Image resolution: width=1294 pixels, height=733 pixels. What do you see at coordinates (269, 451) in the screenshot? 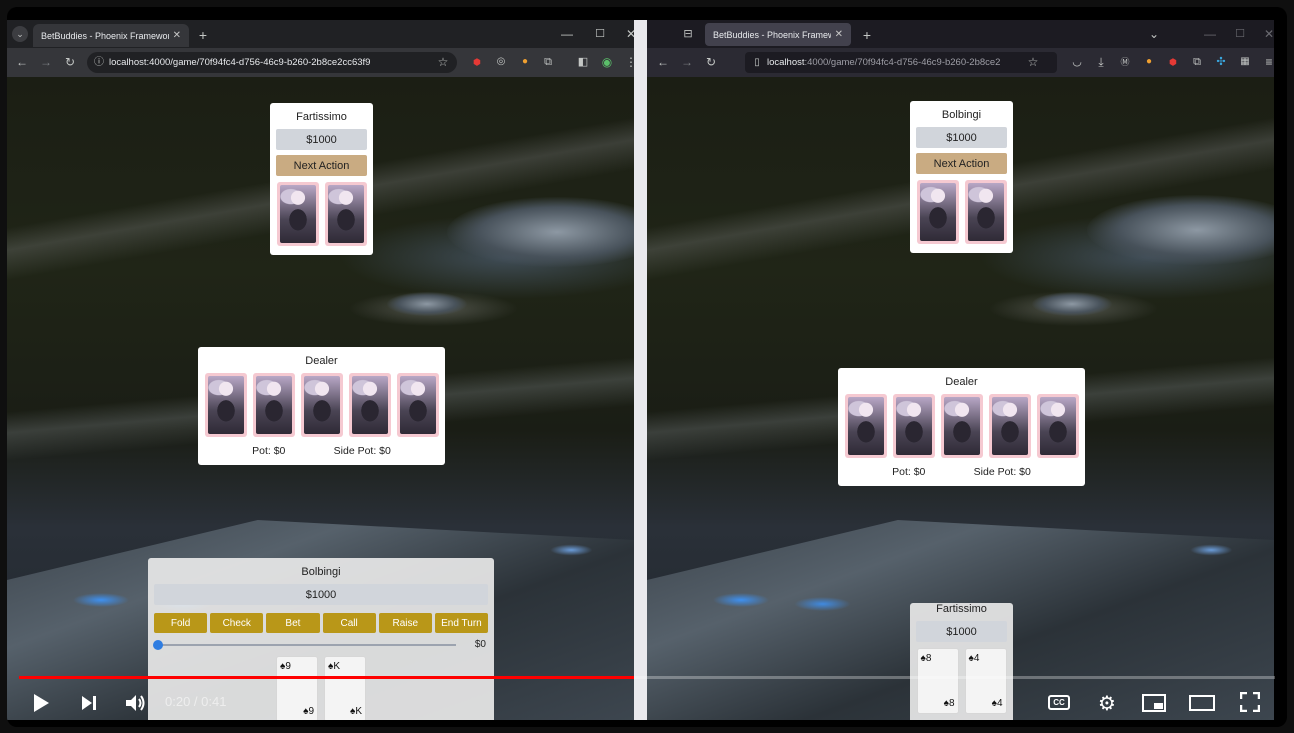
I see `pot-amount: Pot: $0` at bounding box center [269, 451].